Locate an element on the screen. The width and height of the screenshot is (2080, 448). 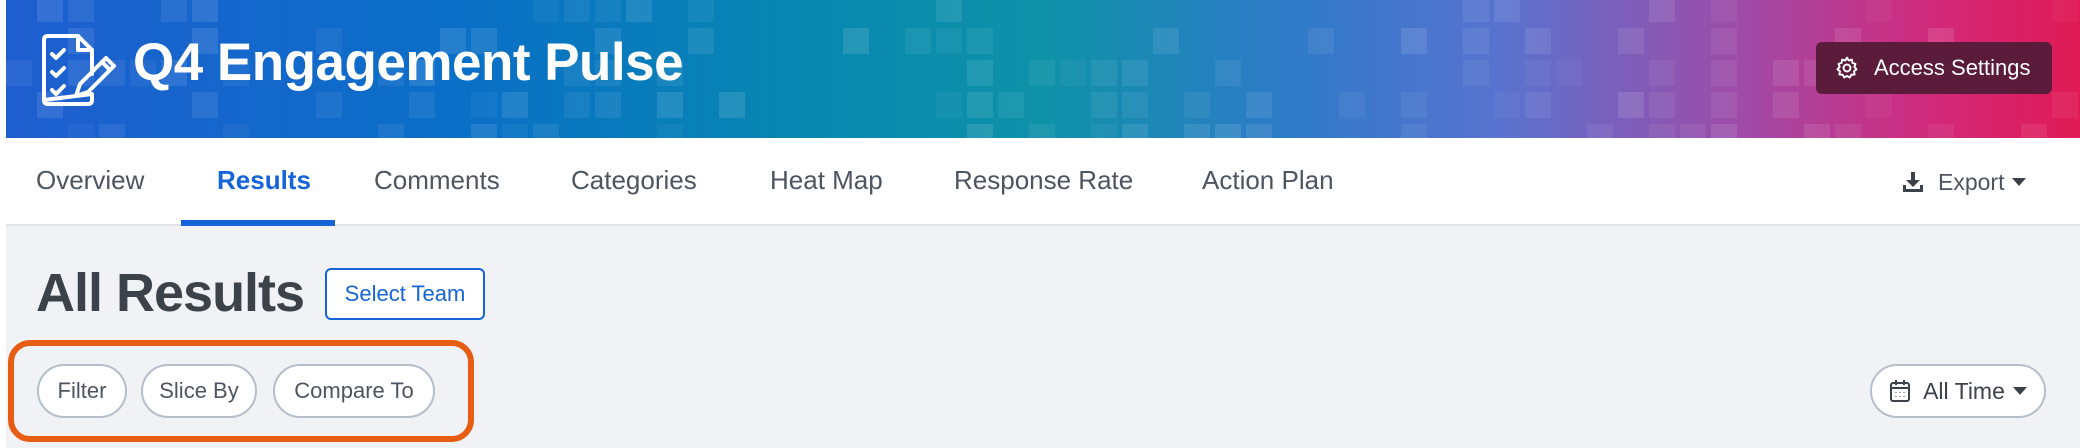
export-dropdown: Export is located at coordinates (1964, 182).